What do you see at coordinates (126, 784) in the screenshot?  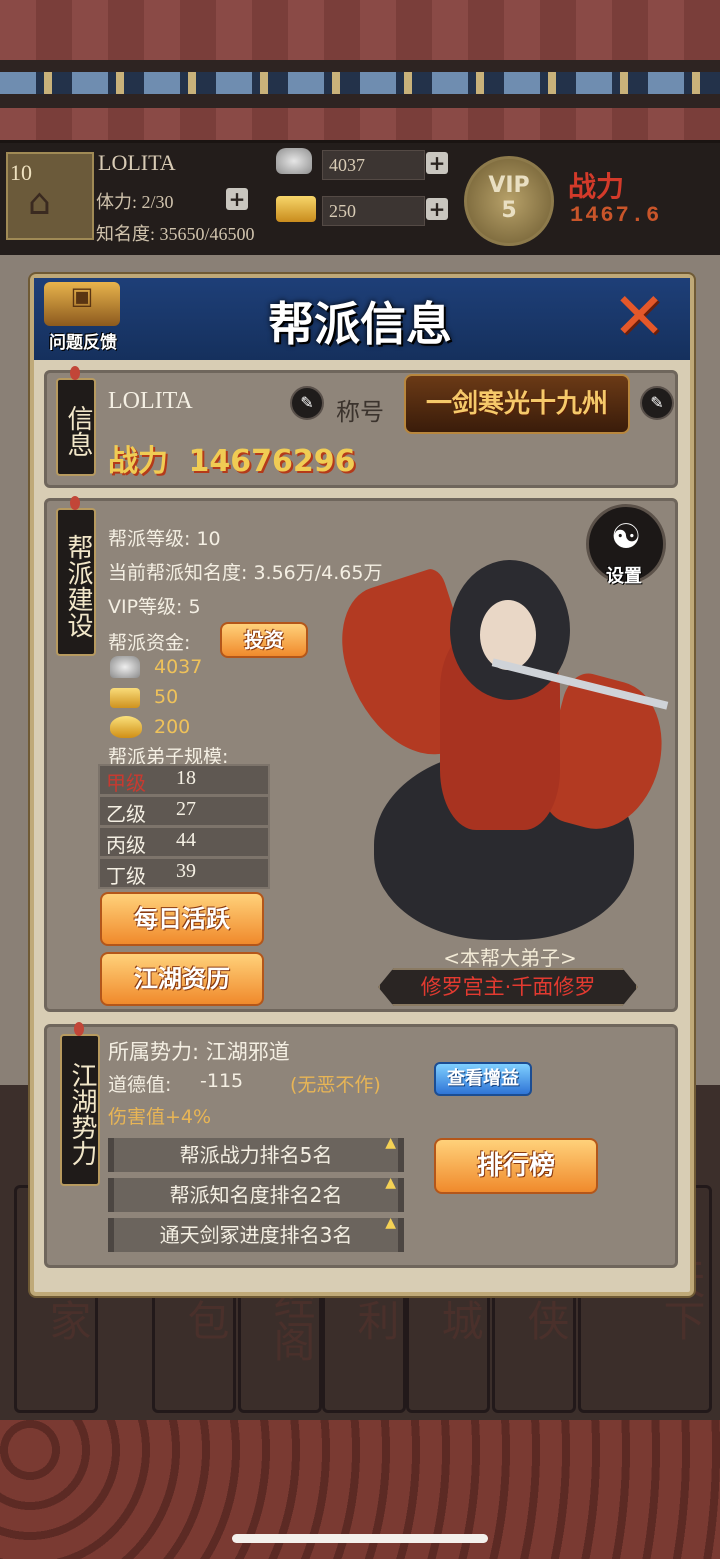 I see `scale-grade: 甲级` at bounding box center [126, 784].